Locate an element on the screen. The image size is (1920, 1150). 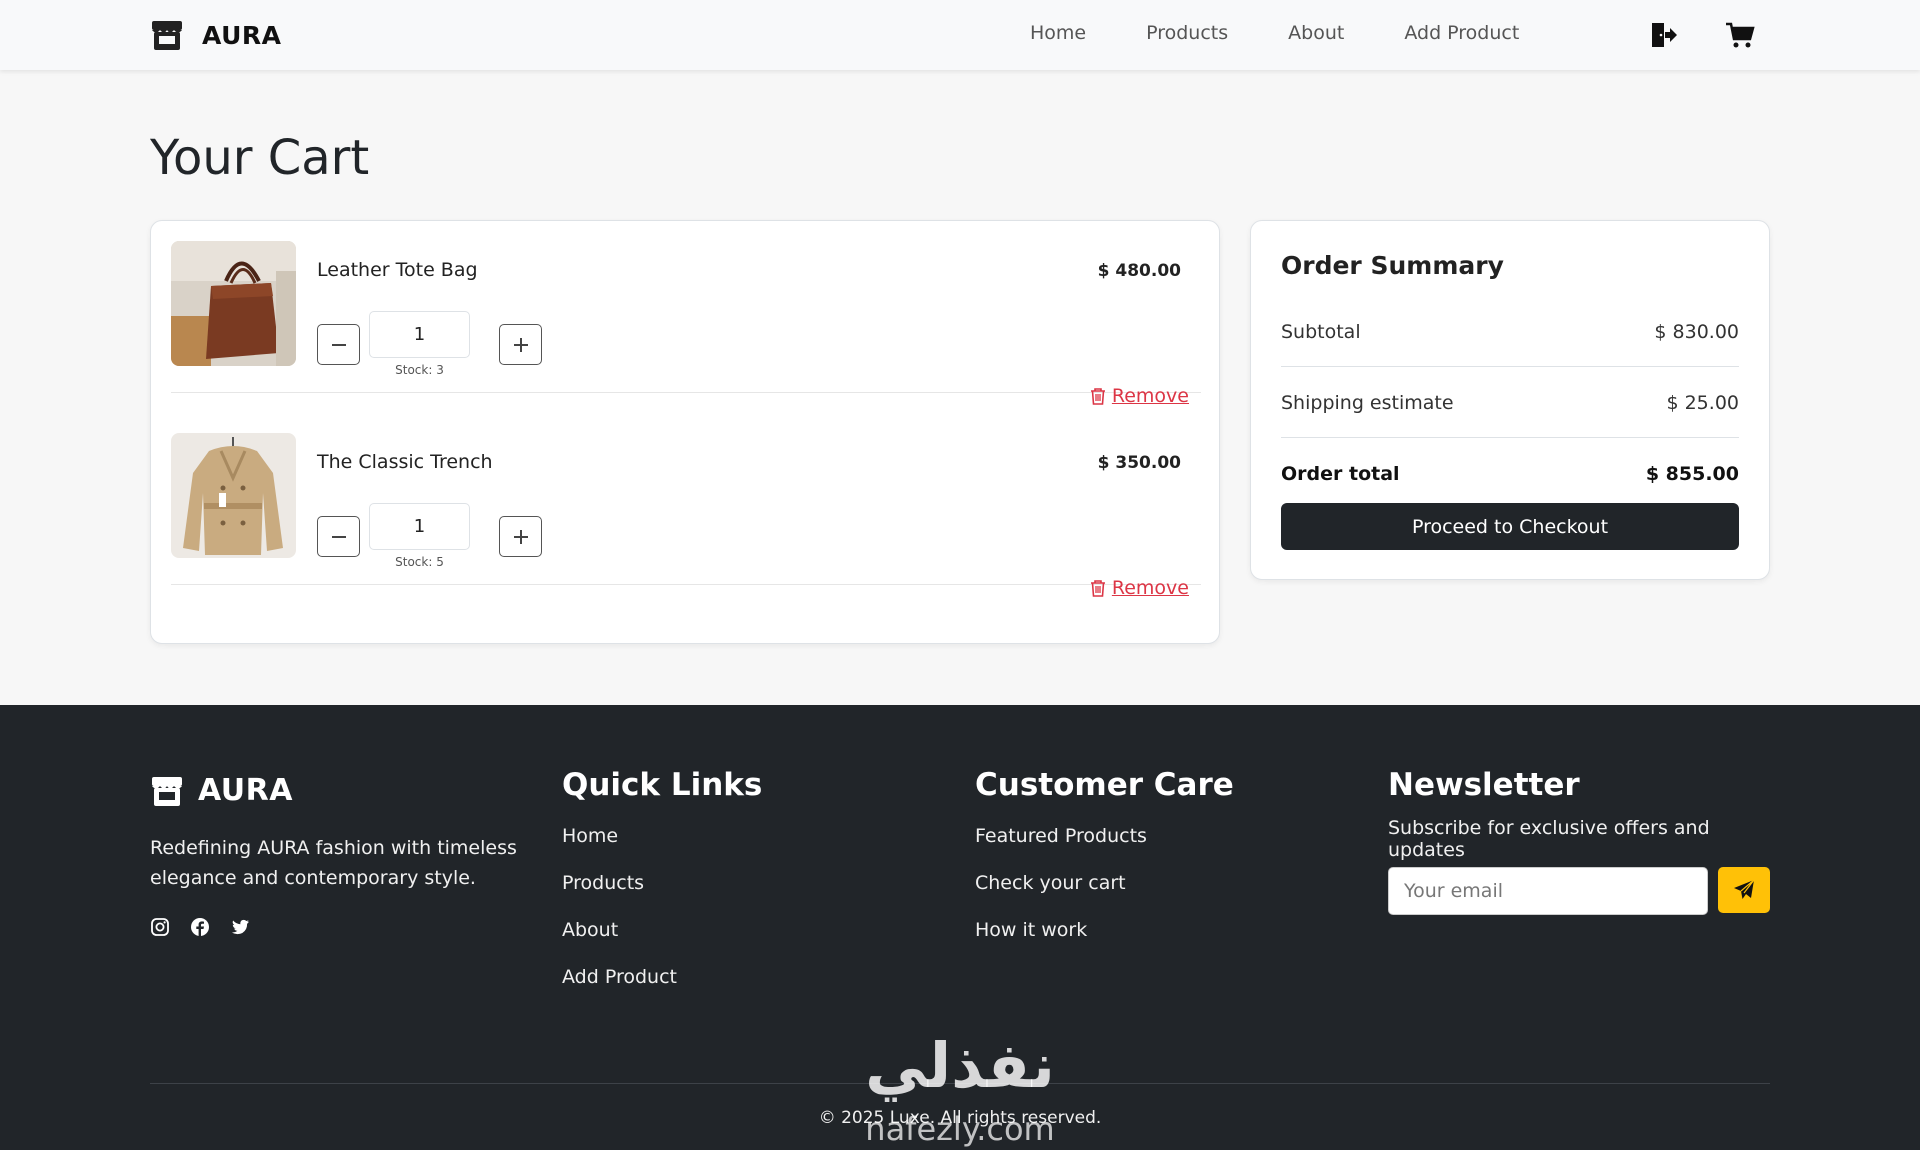
order-total-value: $ 855.00 is located at coordinates (1692, 474).